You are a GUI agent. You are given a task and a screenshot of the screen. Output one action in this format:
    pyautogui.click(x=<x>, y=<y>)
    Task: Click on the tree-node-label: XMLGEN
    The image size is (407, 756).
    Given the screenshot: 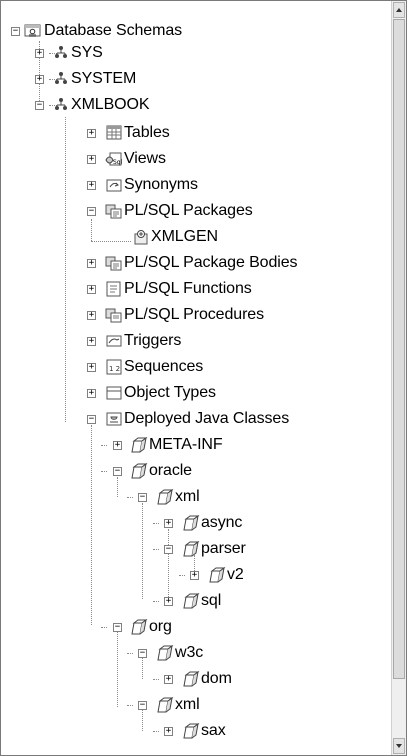 What is the action you would take?
    pyautogui.click(x=184, y=236)
    